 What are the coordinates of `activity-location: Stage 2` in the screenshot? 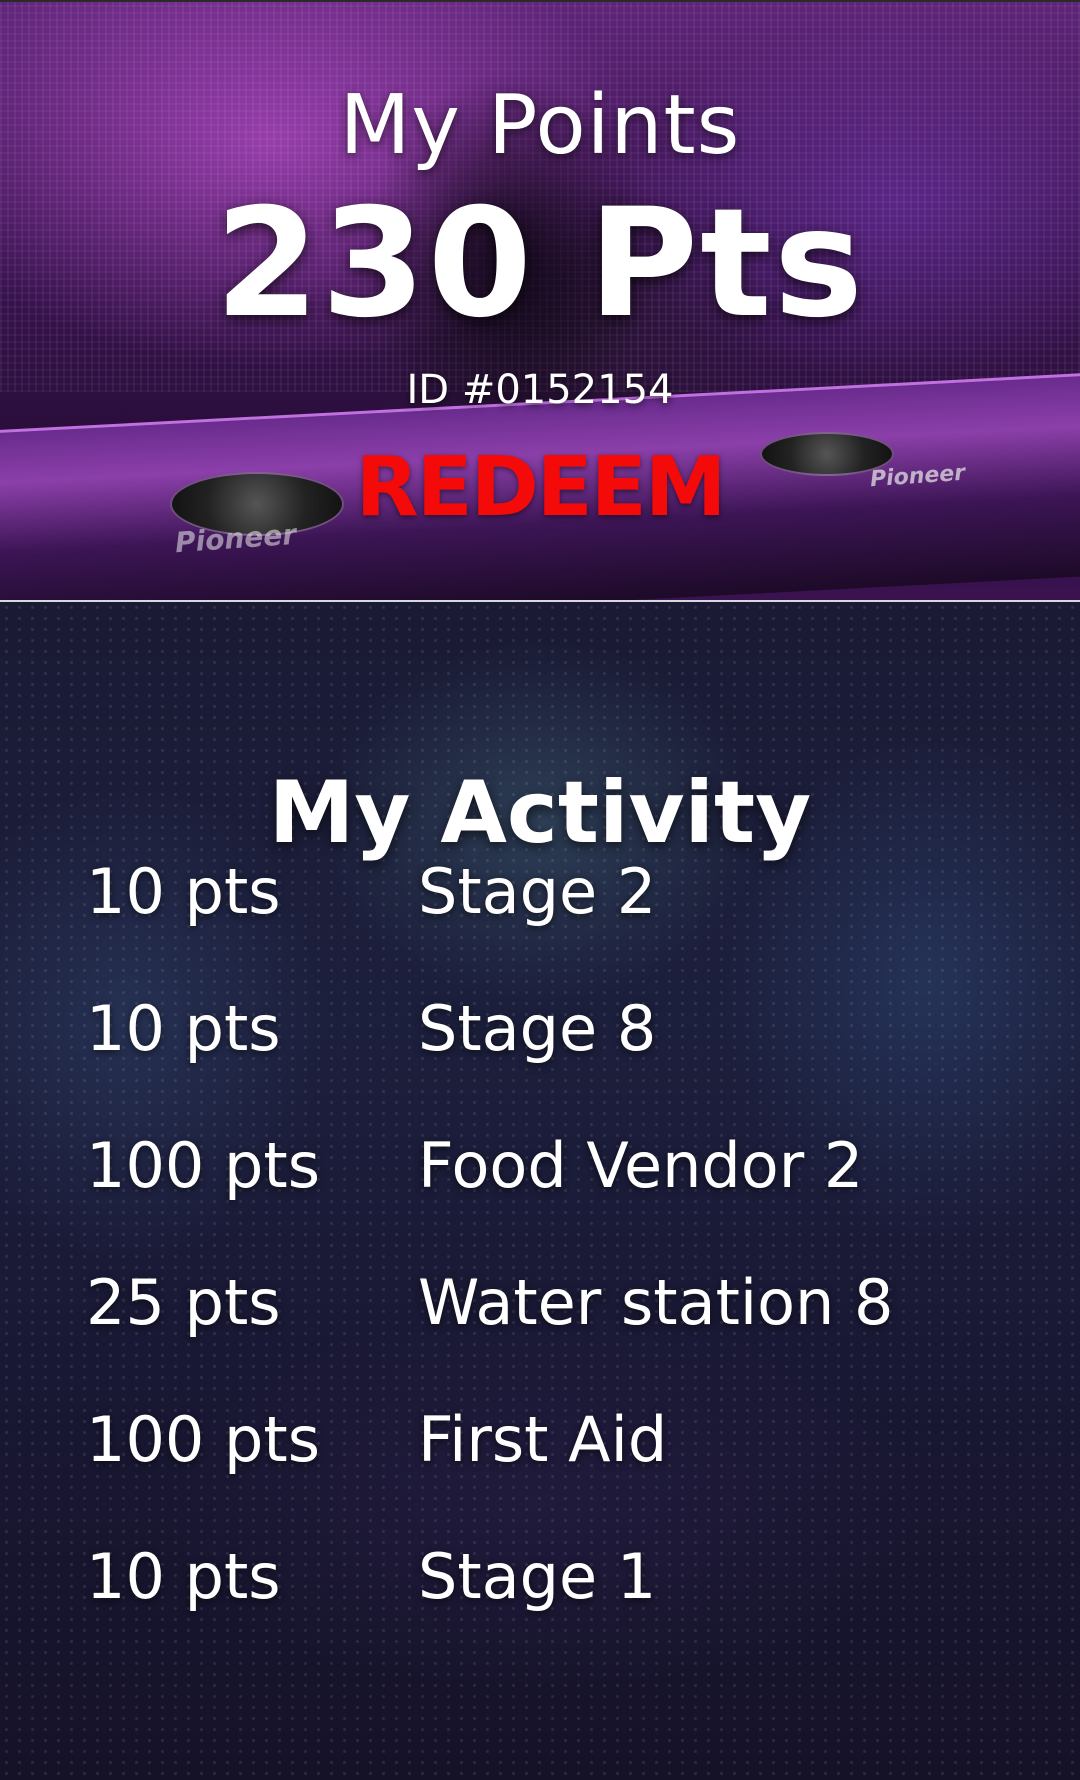 It's located at (537, 891).